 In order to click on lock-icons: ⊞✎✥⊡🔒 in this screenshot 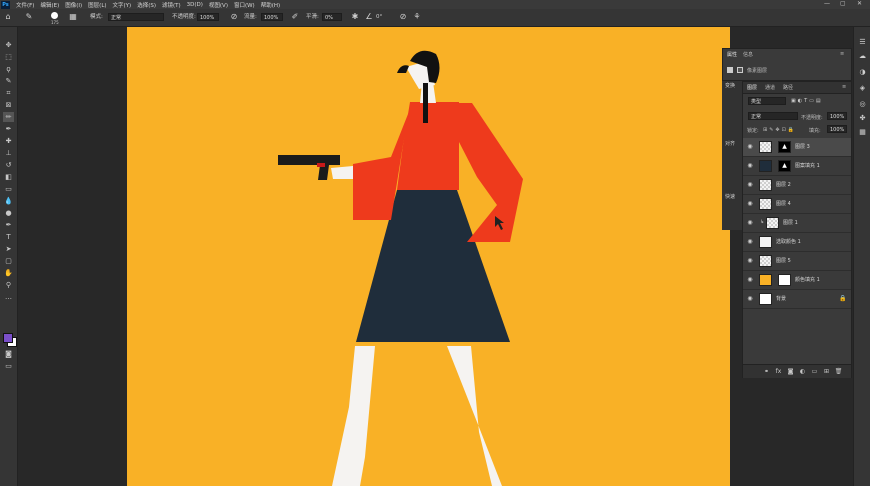, I will do `click(779, 130)`.